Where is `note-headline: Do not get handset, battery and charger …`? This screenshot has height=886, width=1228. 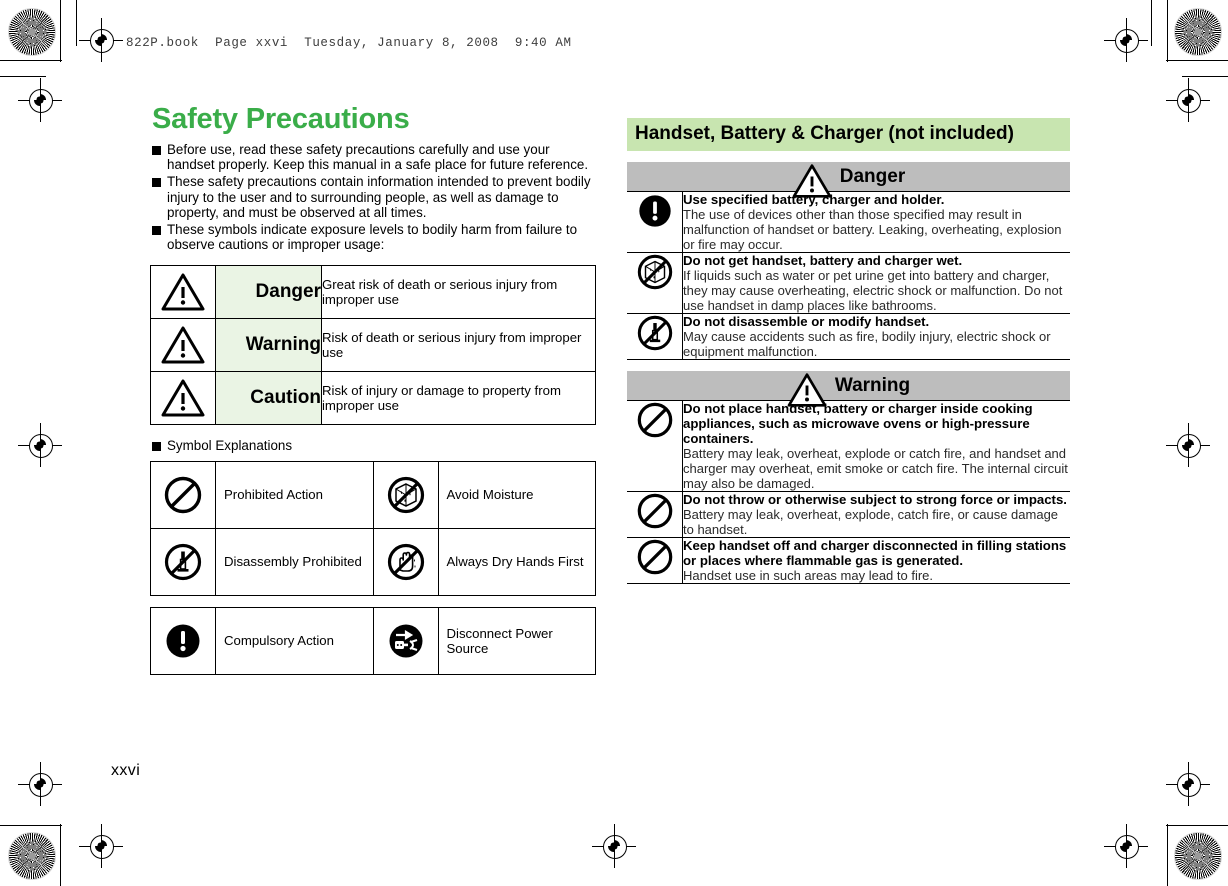 note-headline: Do not get handset, battery and charger … is located at coordinates (823, 260).